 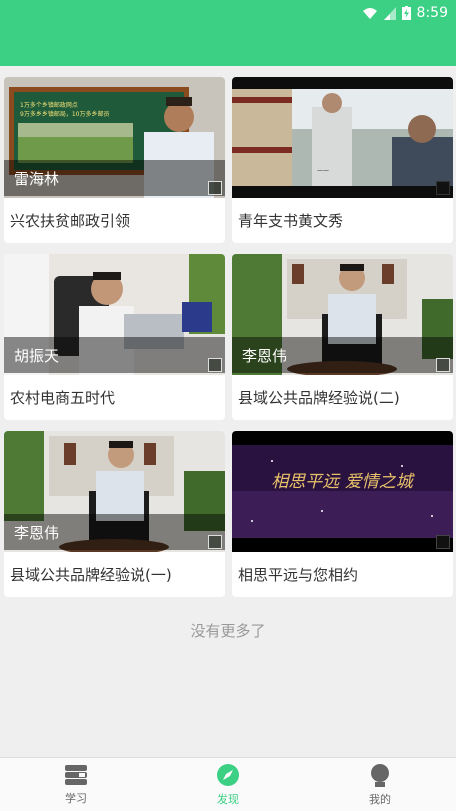 I want to click on video-card: —— 青年支书黄文秀, so click(x=342, y=160).